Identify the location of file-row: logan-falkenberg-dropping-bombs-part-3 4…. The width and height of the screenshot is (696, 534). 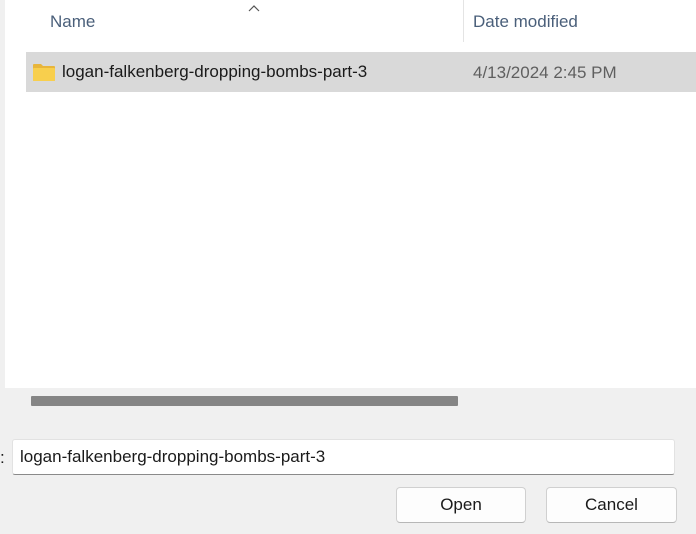
(361, 72).